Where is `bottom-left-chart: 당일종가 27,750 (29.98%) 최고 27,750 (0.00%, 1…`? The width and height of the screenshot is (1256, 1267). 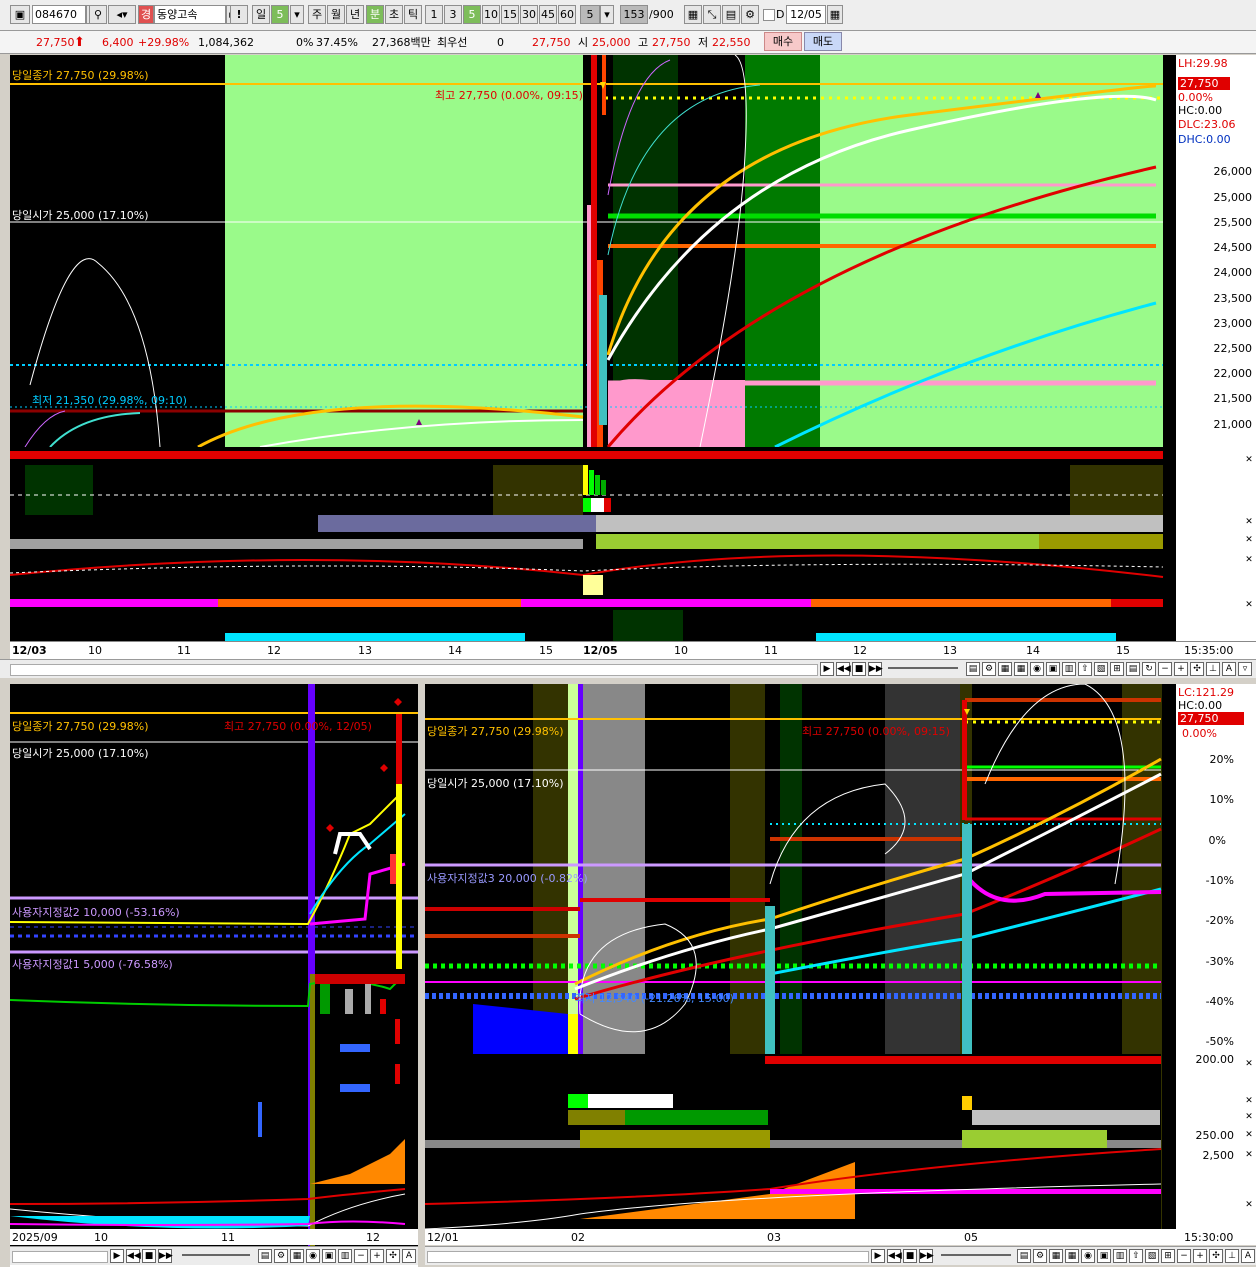 bottom-left-chart: 당일종가 27,750 (29.98%) 최고 27,750 (0.00%, 1… is located at coordinates (214, 970).